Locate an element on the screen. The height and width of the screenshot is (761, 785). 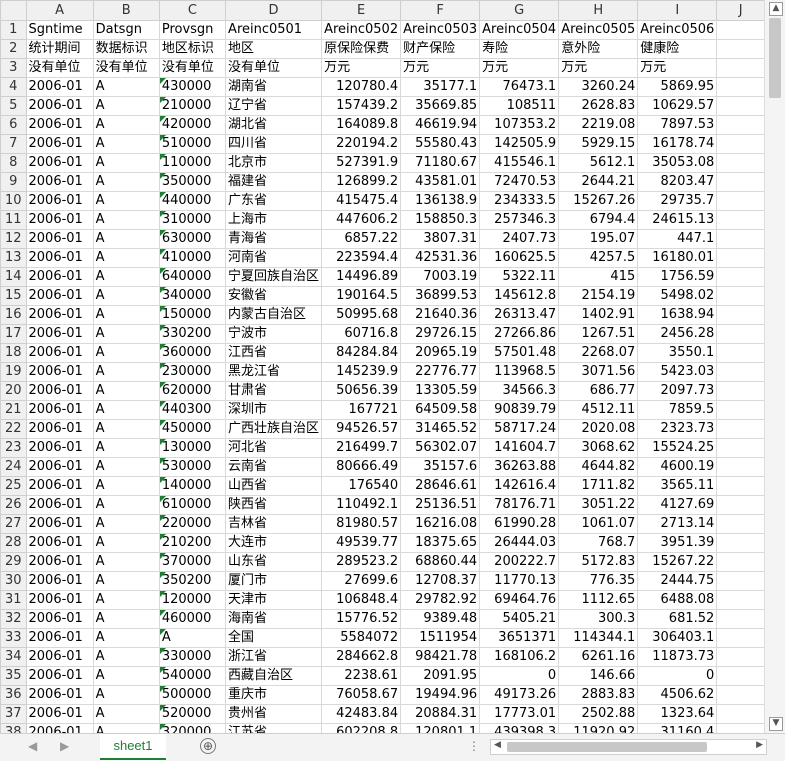
cell: Sgntime is located at coordinates (59, 30).